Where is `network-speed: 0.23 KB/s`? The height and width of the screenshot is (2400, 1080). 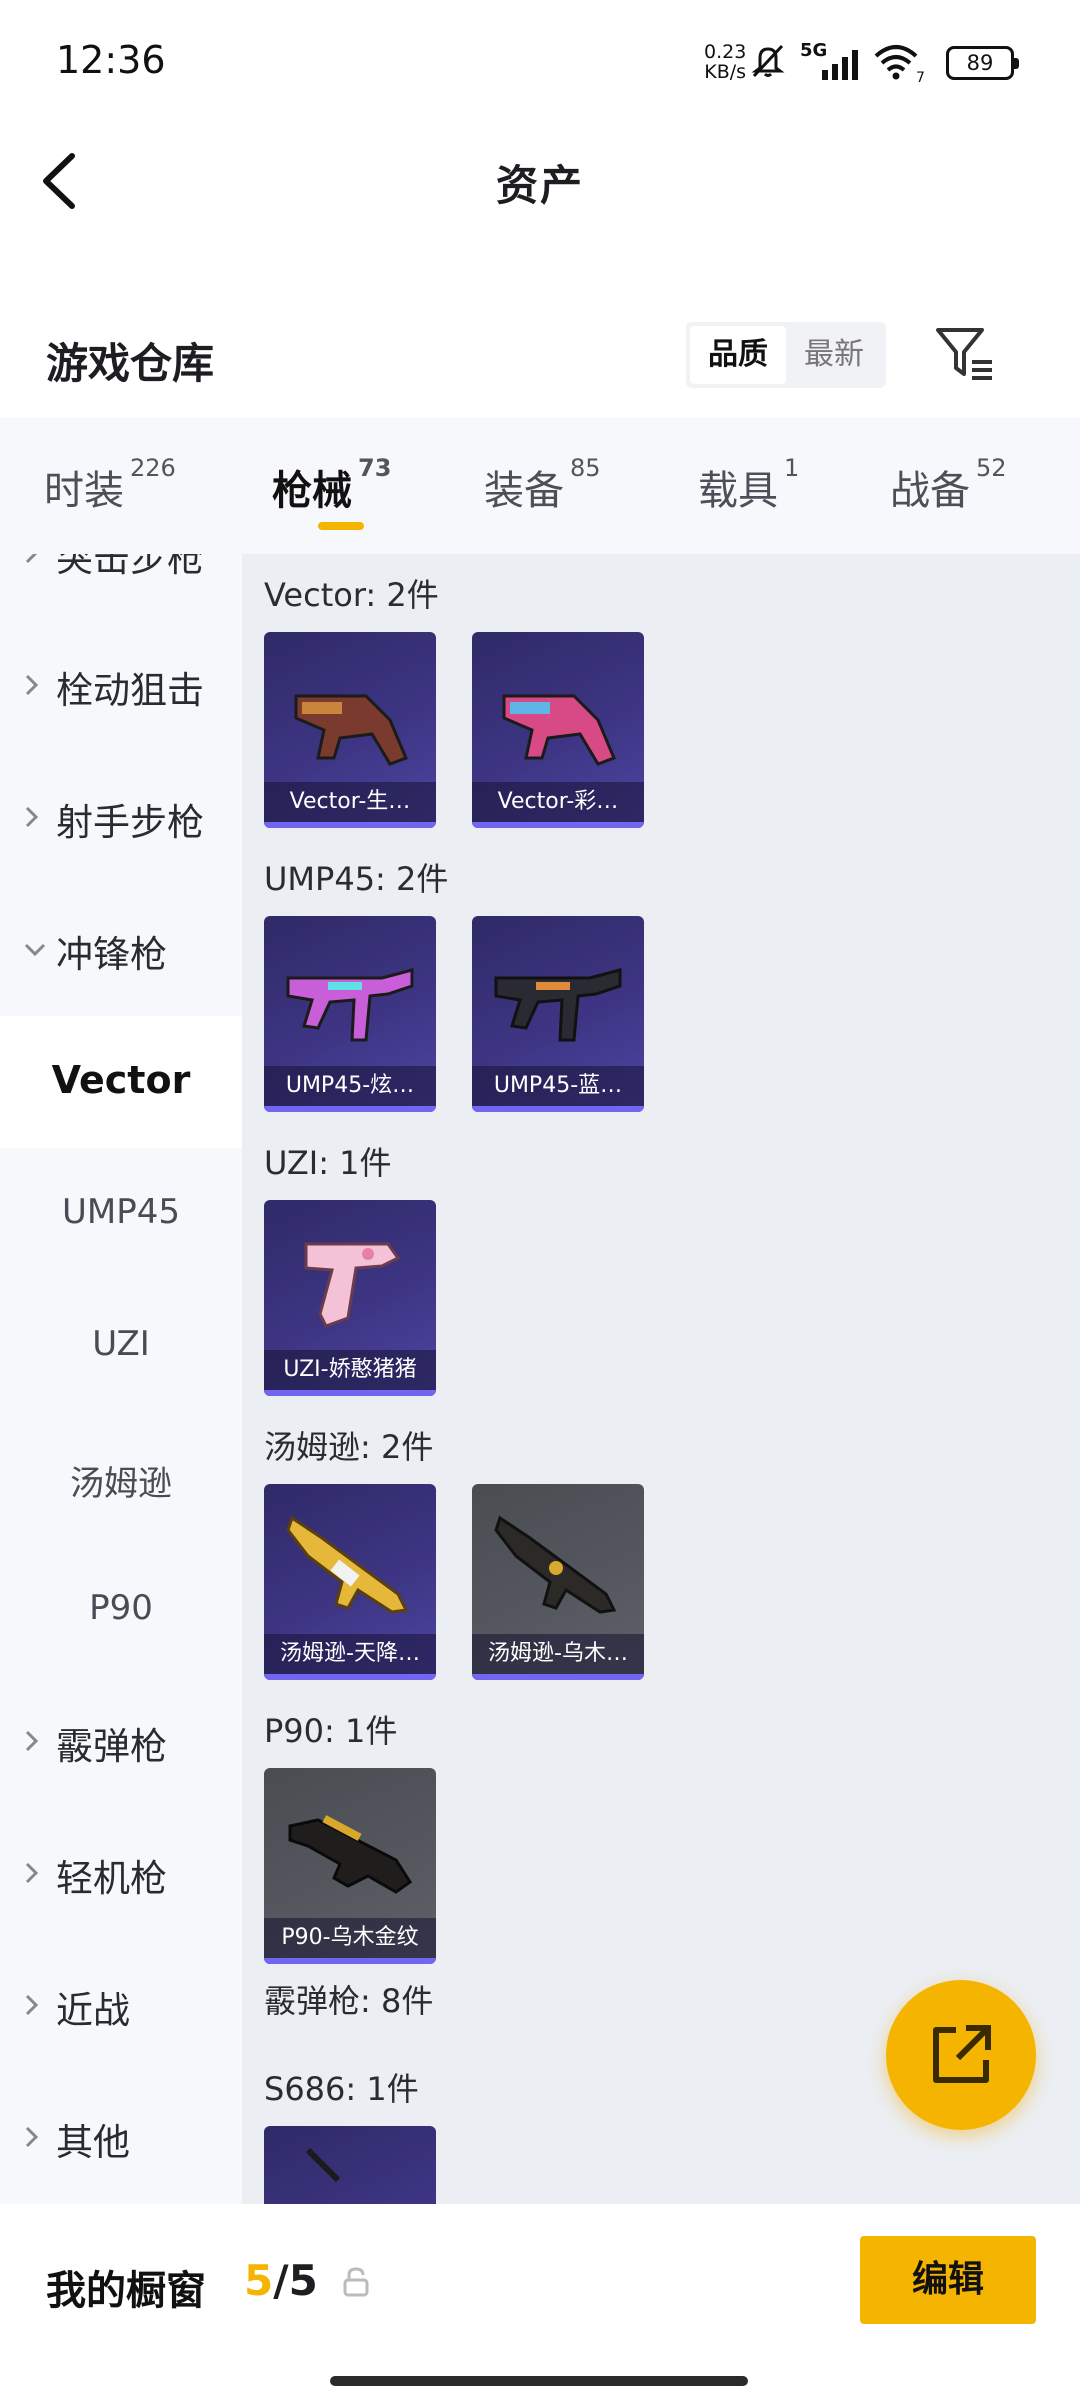 network-speed: 0.23 KB/s is located at coordinates (725, 62).